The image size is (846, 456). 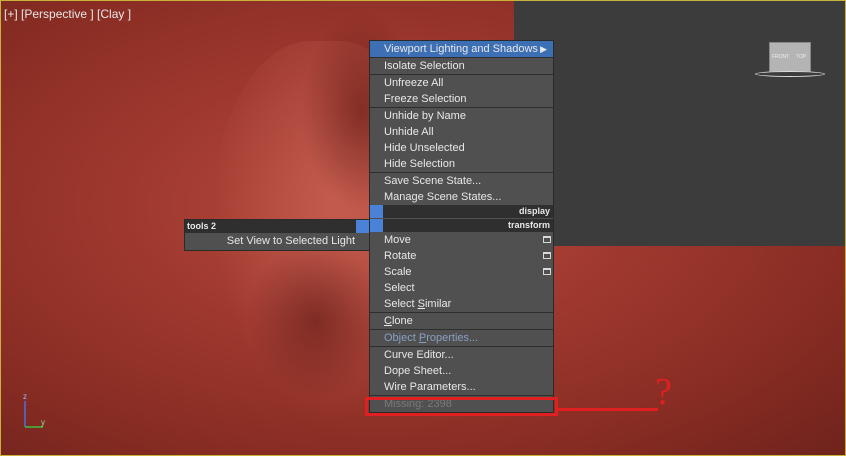 I want to click on quad-header-transform-text: transform, so click(x=528, y=225).